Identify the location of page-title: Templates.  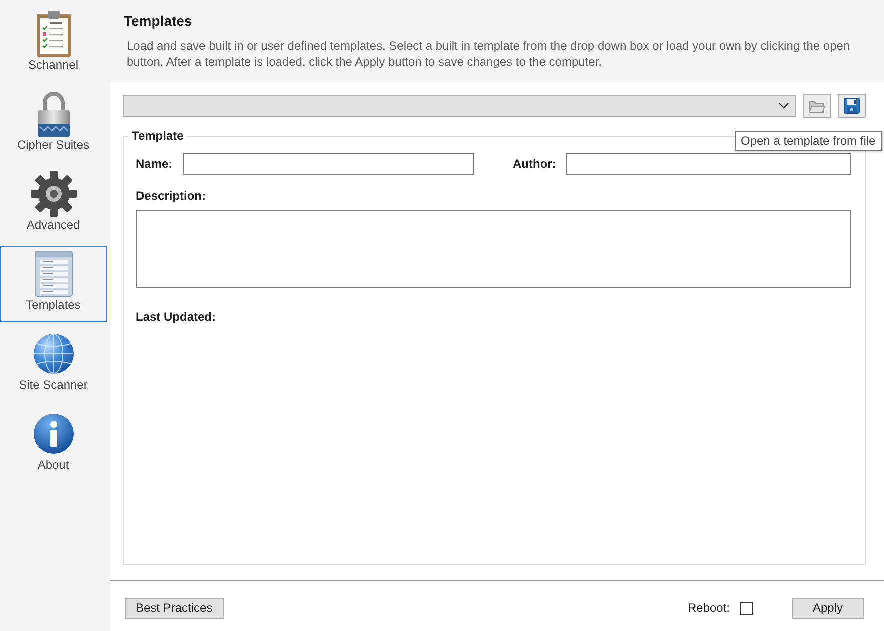
(159, 21).